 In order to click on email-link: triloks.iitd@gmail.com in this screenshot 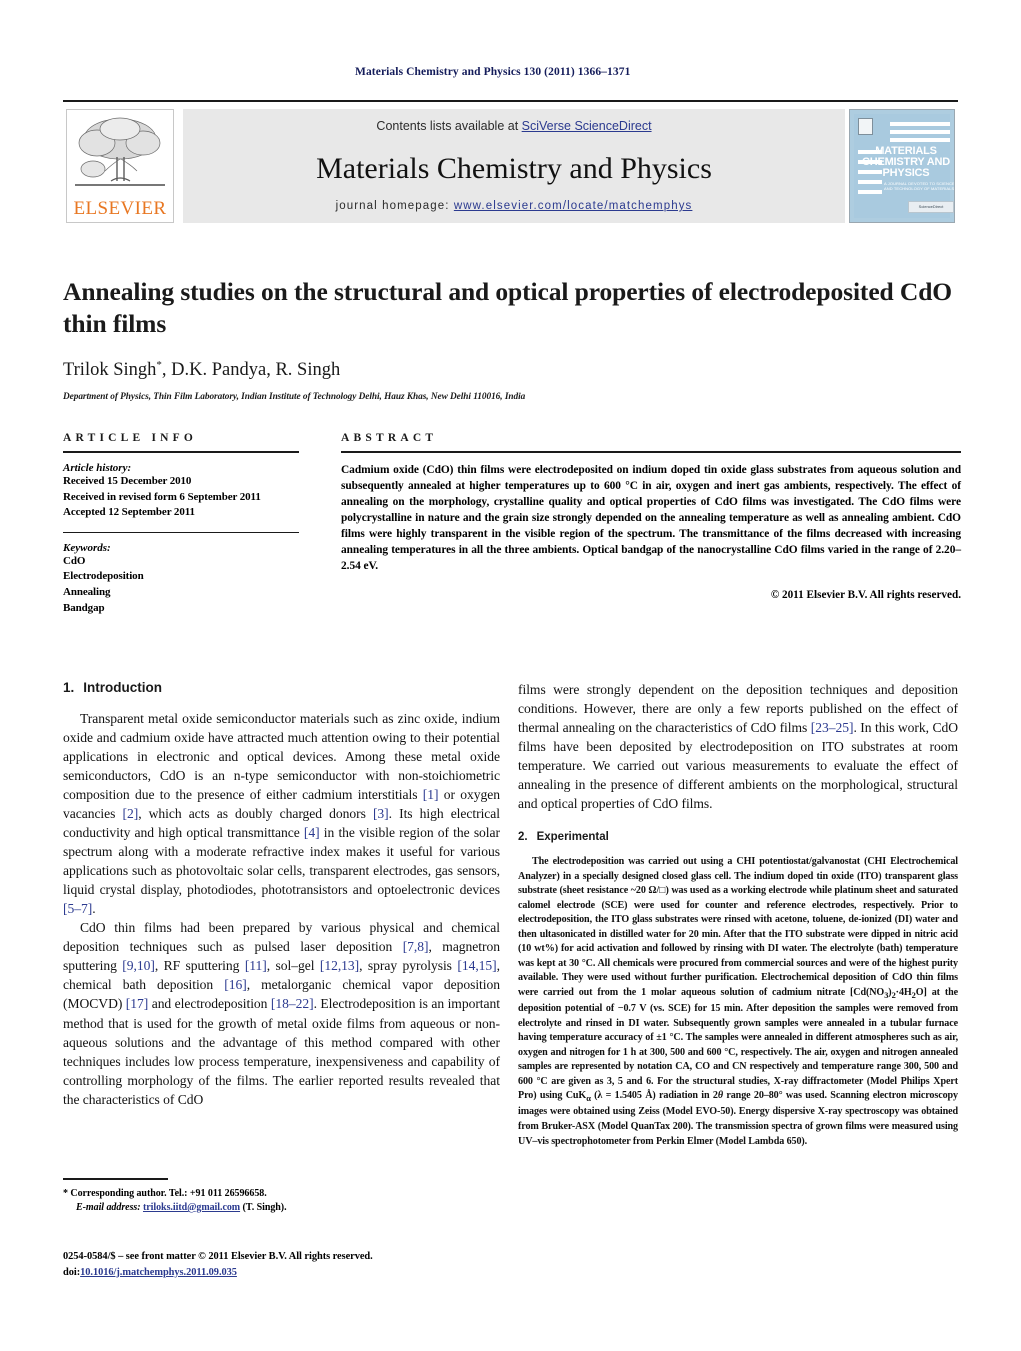, I will do `click(191, 1207)`.